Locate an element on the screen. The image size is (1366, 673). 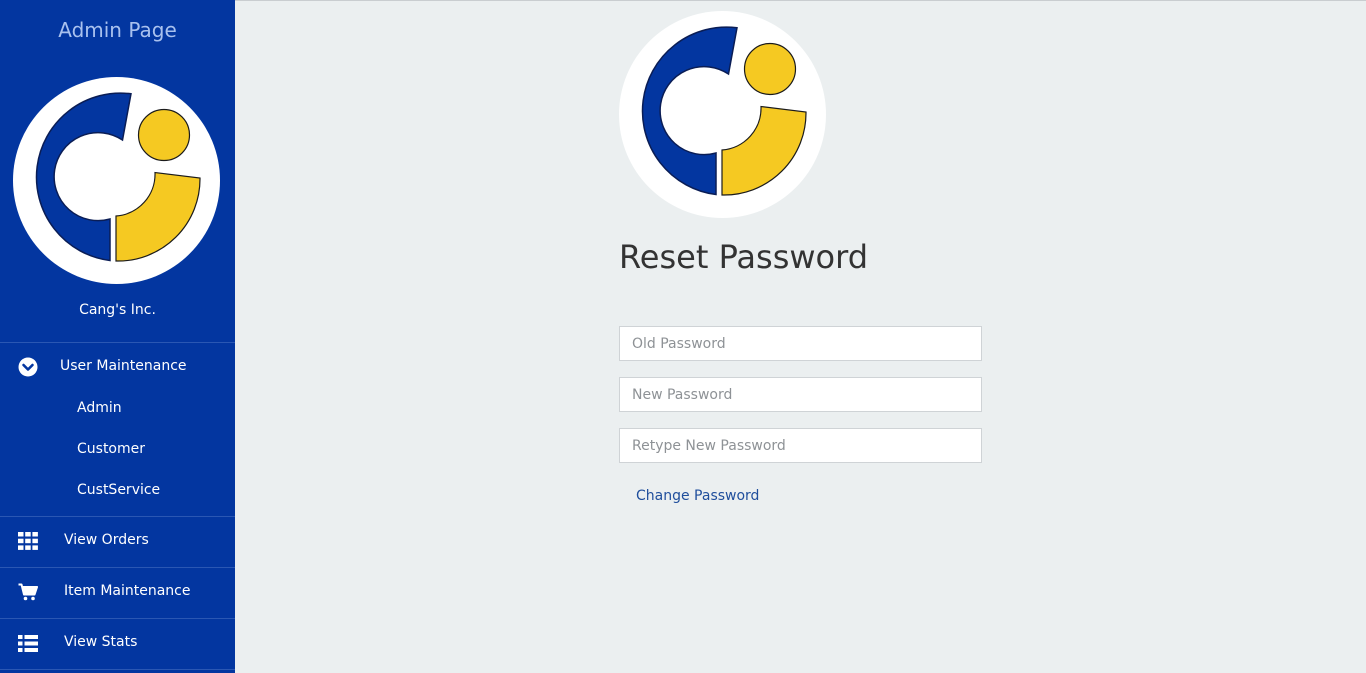
sidebar-subitem-customer: Customer is located at coordinates (111, 449).